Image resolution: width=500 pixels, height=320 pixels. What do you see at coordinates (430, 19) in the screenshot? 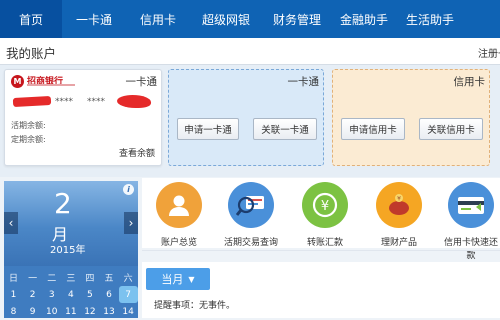
I see `nav-life-assistant: 生活助手` at bounding box center [430, 19].